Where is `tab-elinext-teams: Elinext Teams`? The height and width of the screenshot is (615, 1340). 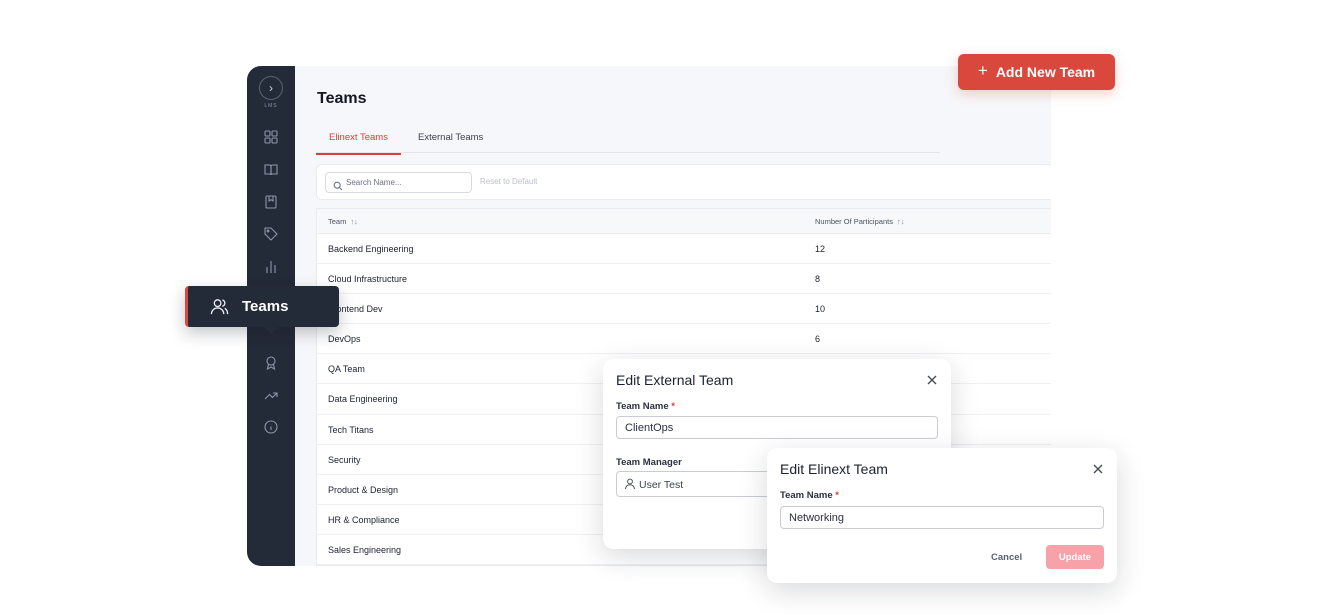
tab-elinext-teams: Elinext Teams is located at coordinates (358, 143).